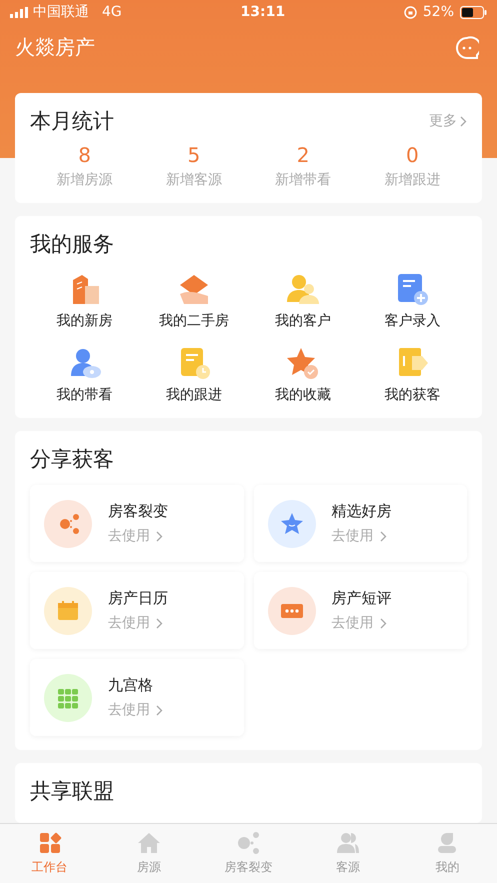 This screenshot has width=497, height=883. I want to click on service-label: 我的跟进, so click(194, 395).